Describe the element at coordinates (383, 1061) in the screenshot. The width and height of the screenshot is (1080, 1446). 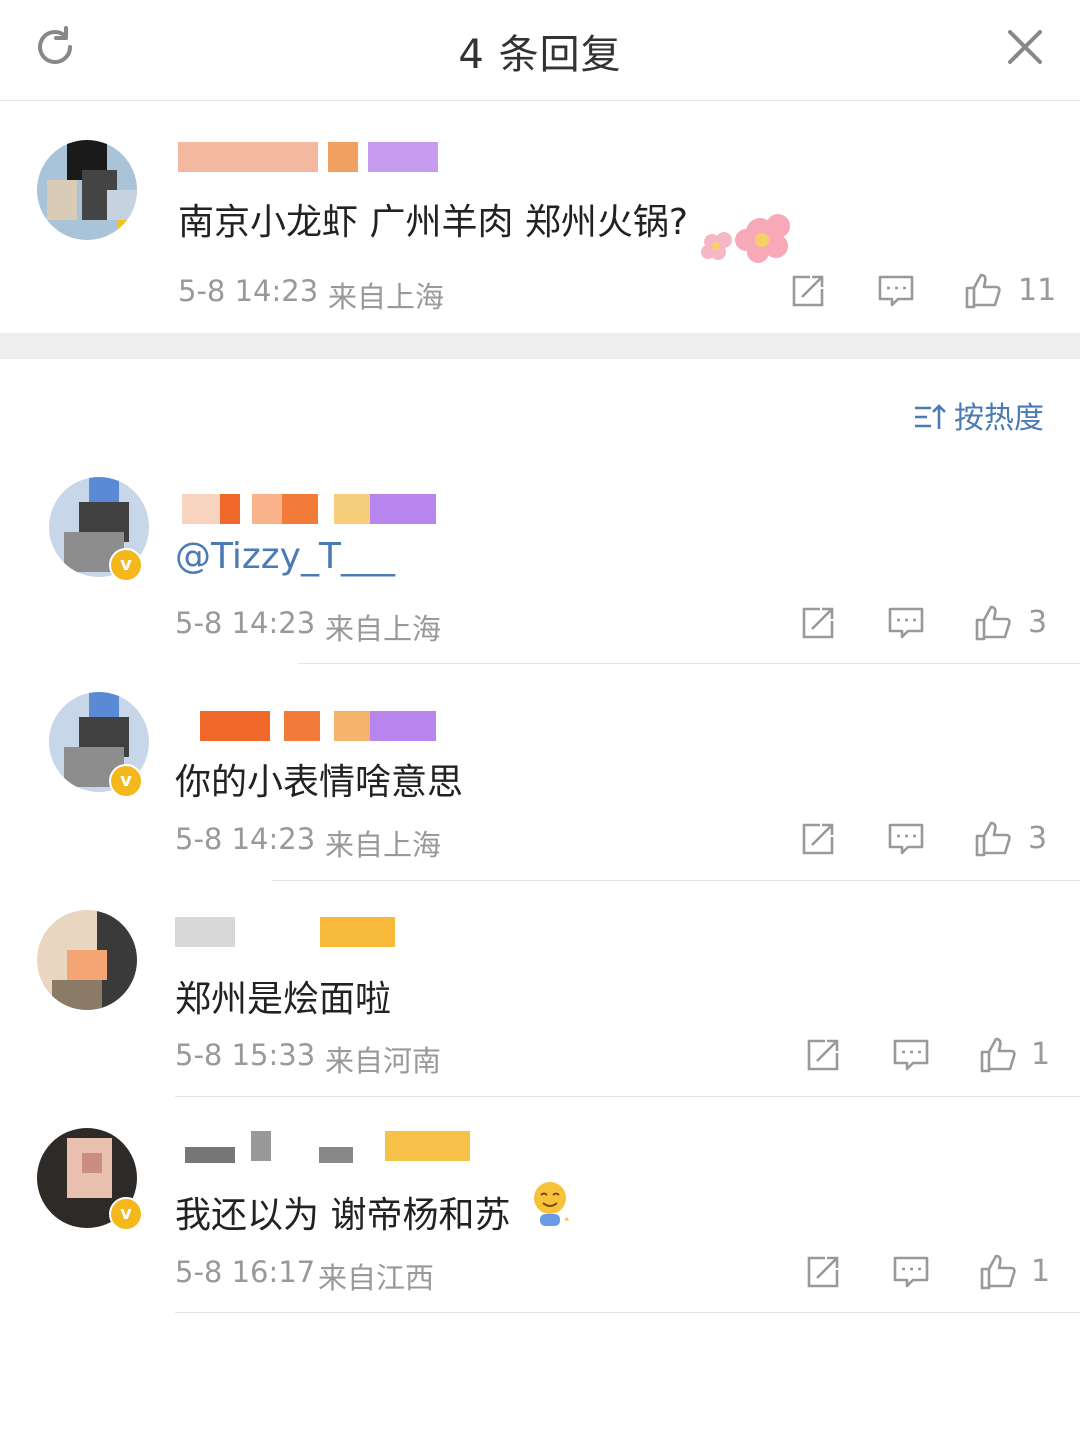
I see `reply-location: 来自河南` at that location.